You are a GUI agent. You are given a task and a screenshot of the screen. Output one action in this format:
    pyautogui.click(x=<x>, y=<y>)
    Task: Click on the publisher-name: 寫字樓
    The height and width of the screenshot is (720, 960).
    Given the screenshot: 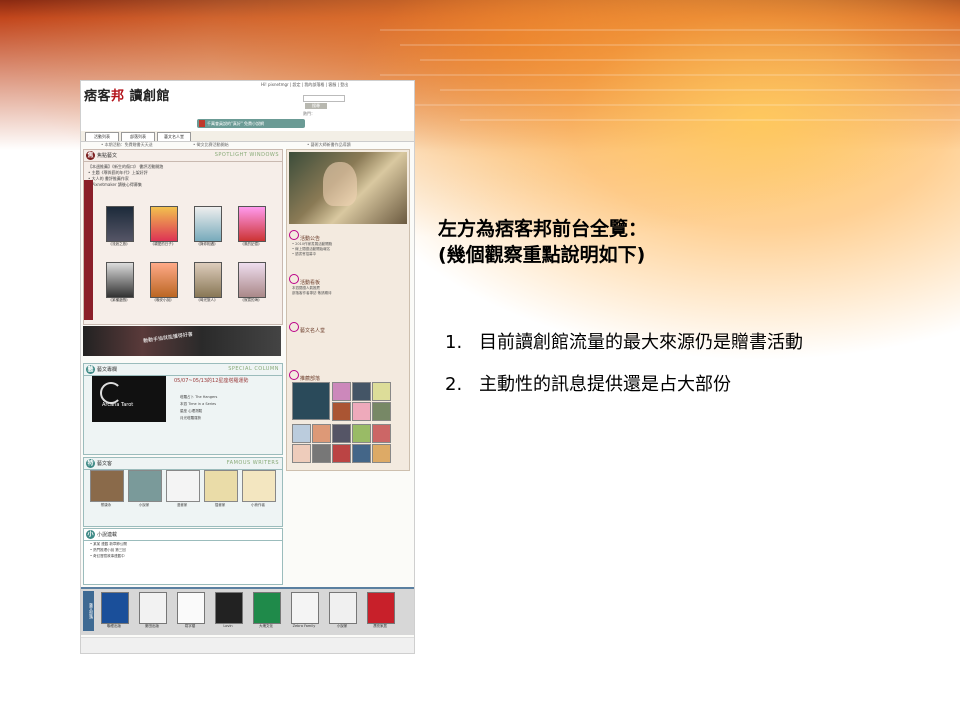 What is the action you would take?
    pyautogui.click(x=190, y=626)
    